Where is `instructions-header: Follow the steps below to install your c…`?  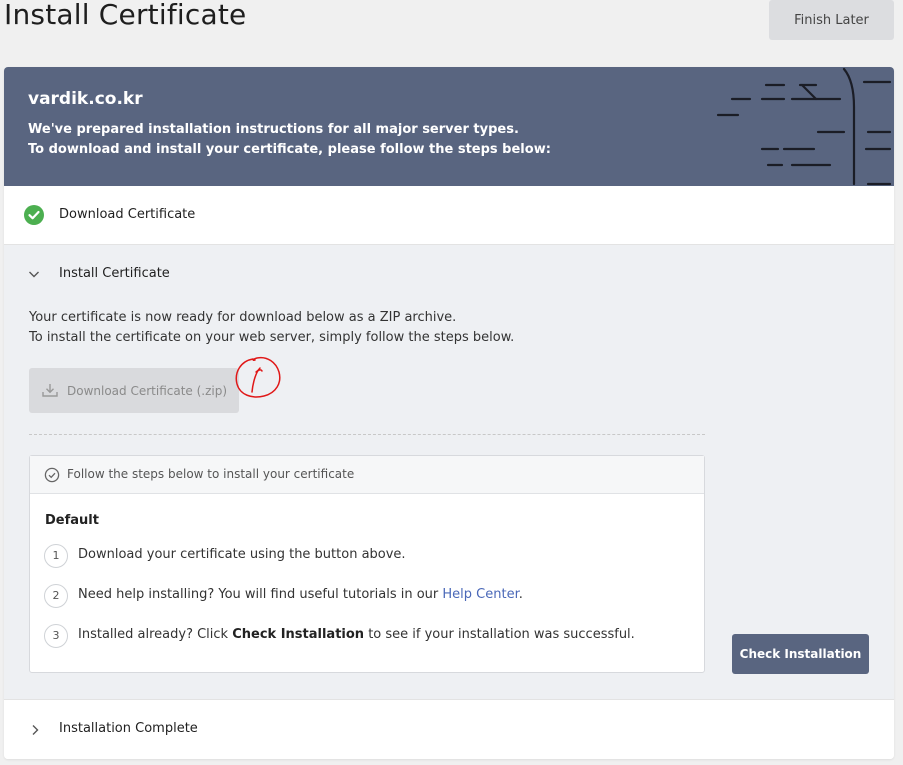 instructions-header: Follow the steps below to install your c… is located at coordinates (367, 475).